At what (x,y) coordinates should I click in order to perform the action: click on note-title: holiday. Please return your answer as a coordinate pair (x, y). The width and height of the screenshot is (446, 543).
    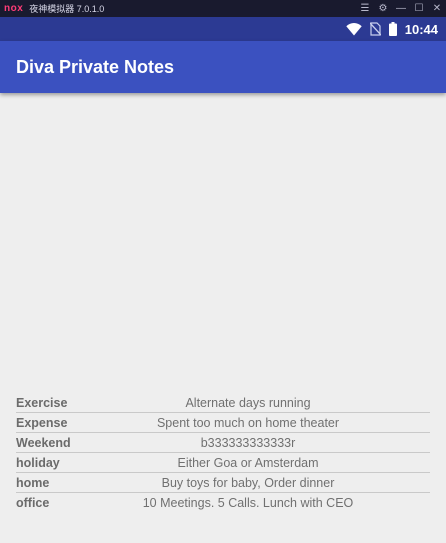
    Looking at the image, I should click on (38, 462).